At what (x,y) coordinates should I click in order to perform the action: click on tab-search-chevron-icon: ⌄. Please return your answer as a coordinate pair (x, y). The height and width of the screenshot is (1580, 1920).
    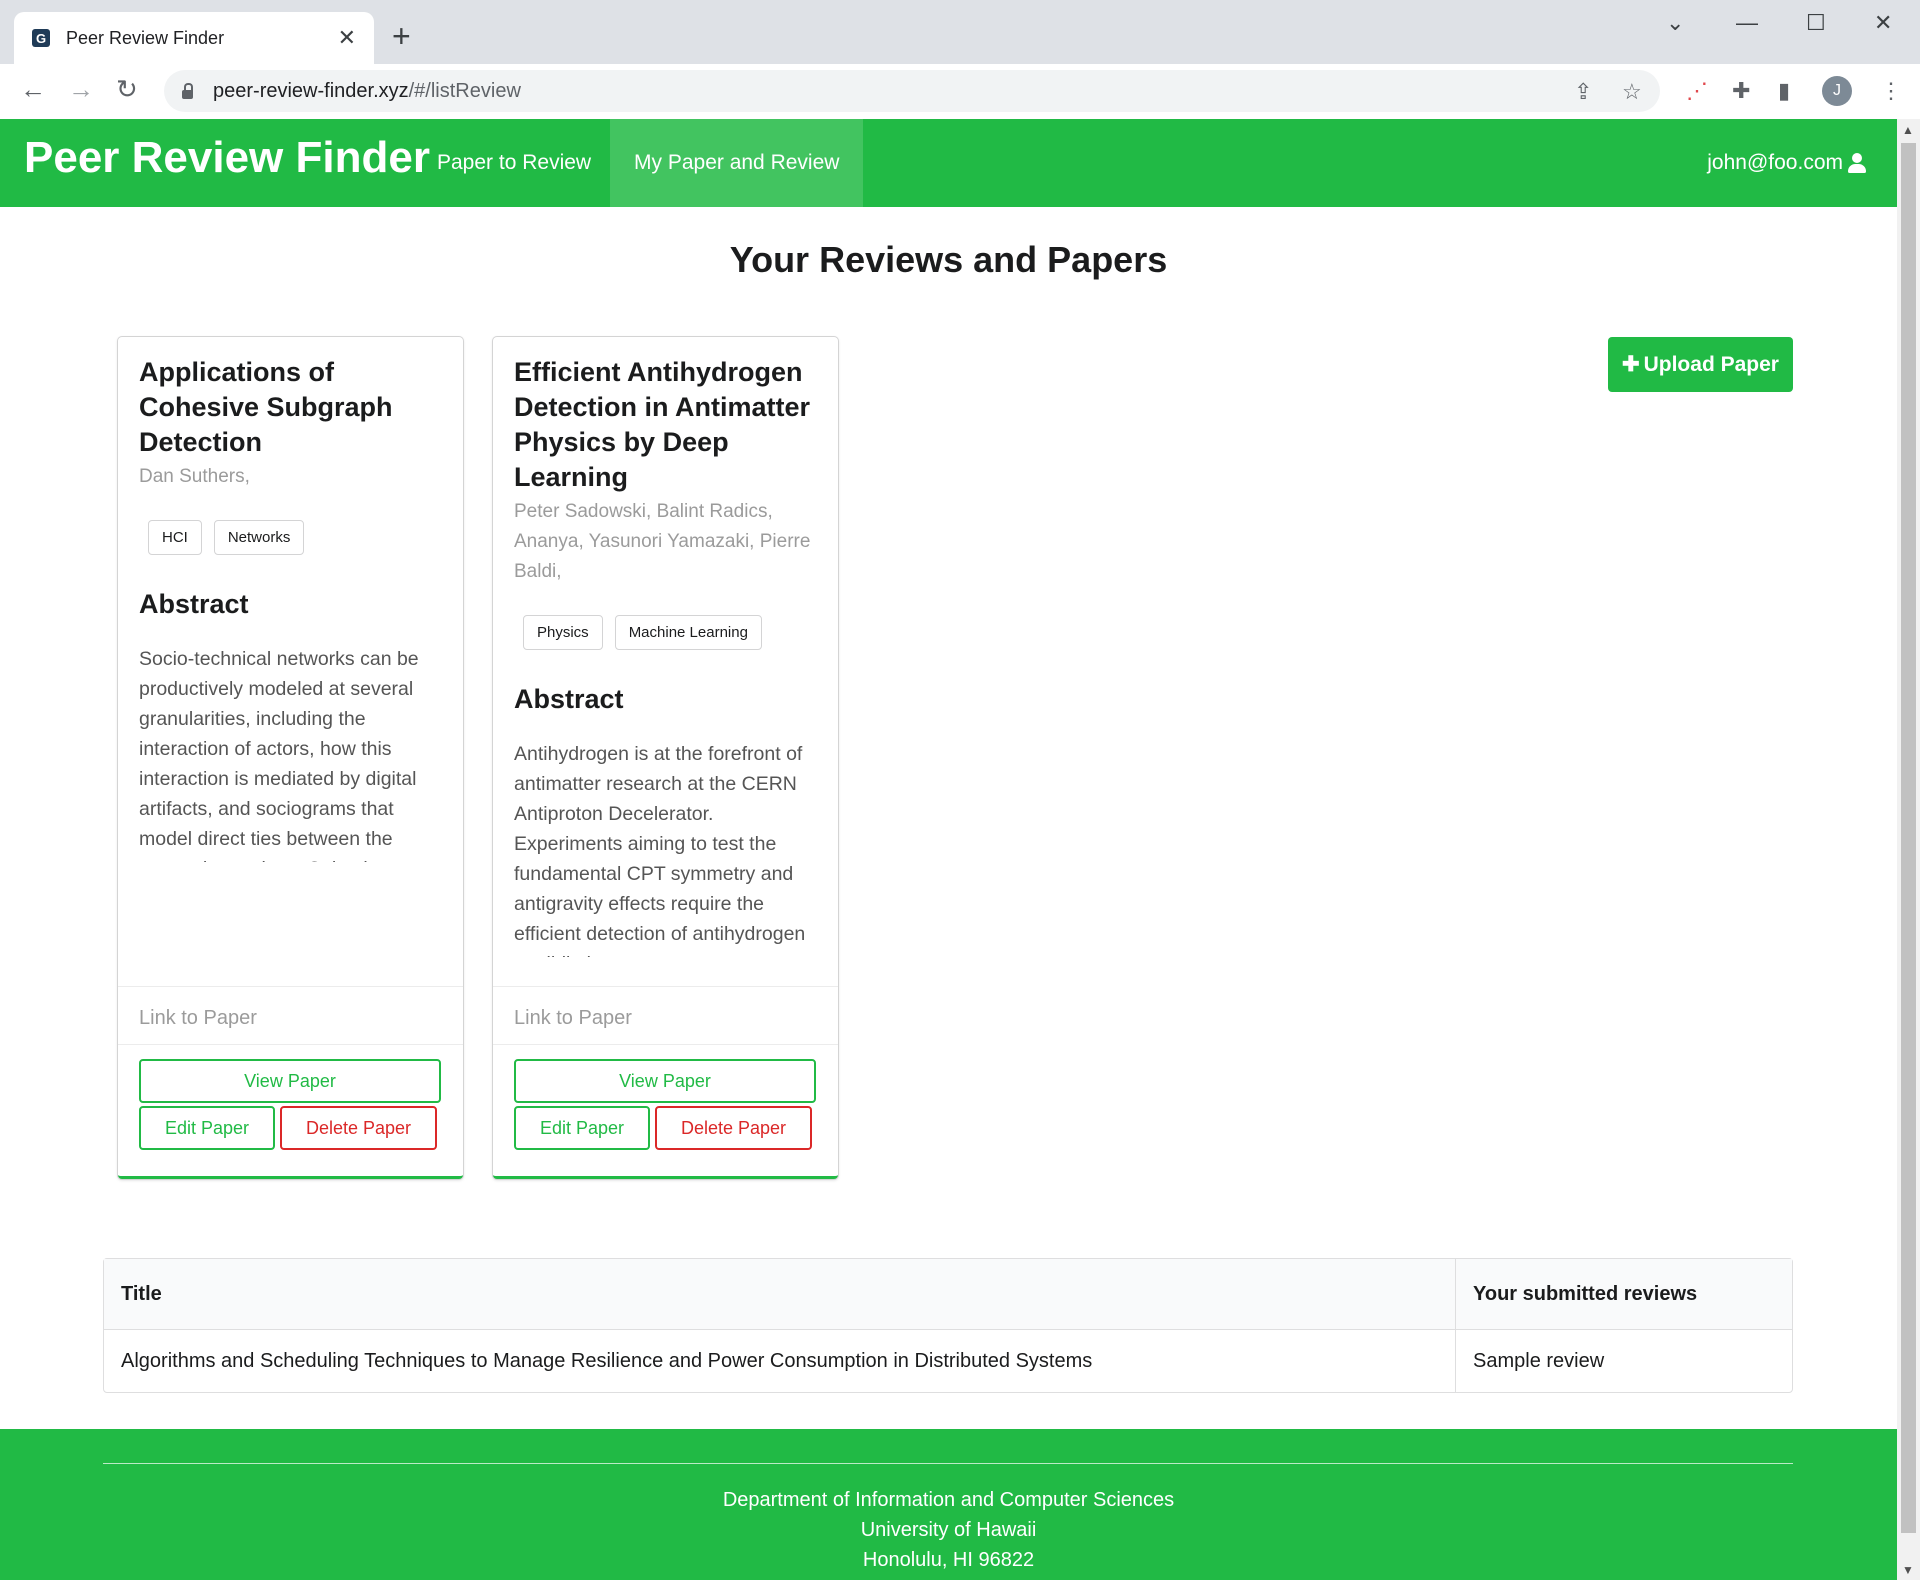
    Looking at the image, I should click on (1675, 23).